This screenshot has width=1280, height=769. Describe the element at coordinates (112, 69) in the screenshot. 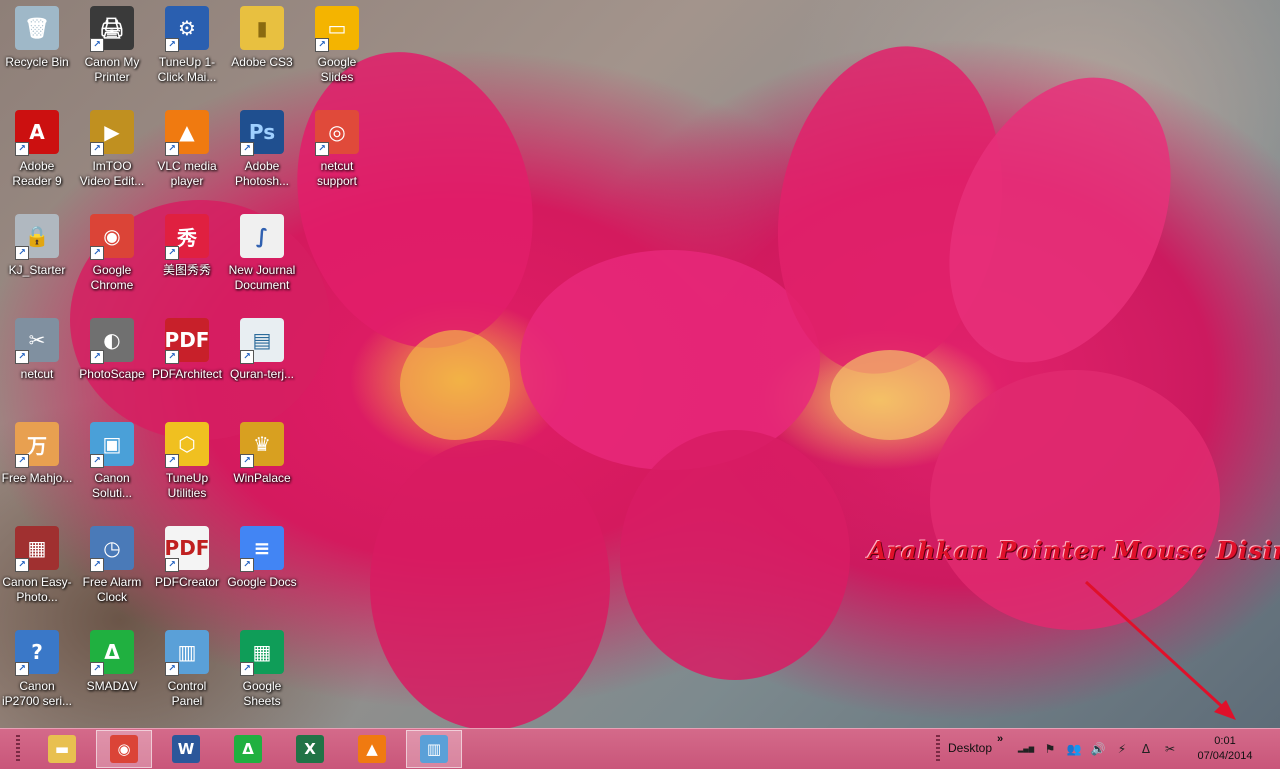

I see `desktop-icon-label: Canon My Printer` at that location.